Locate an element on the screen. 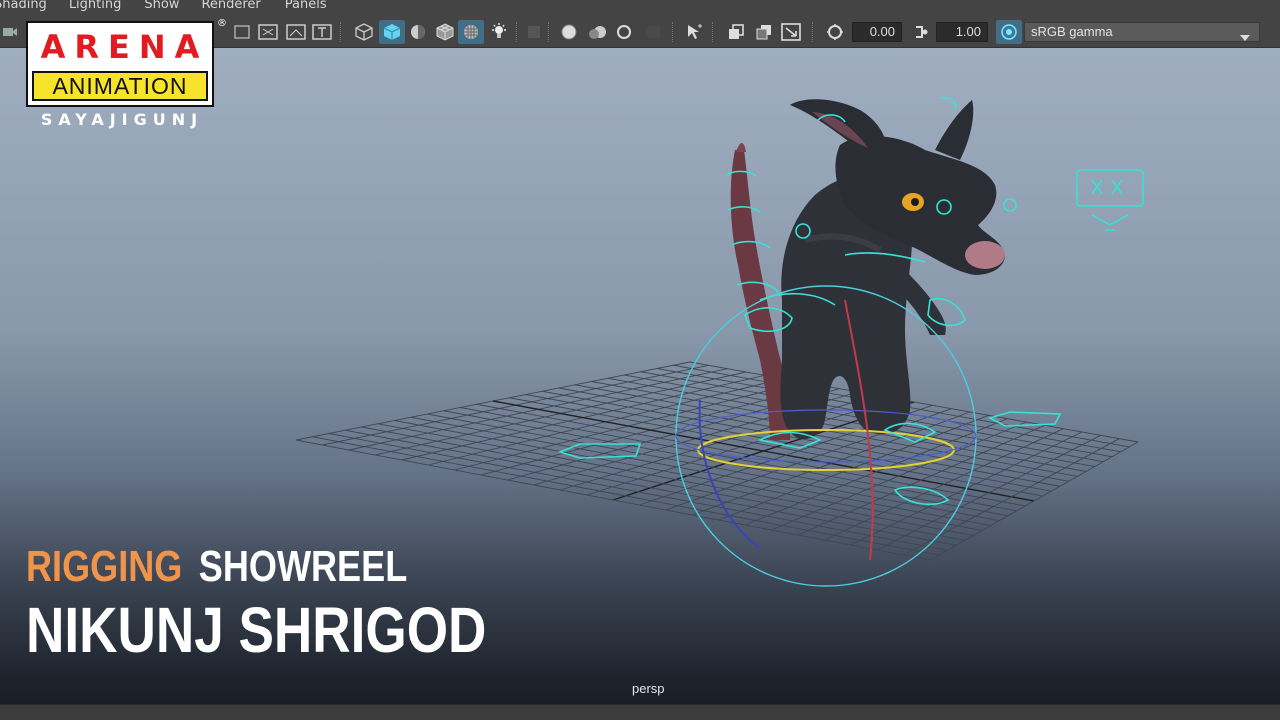 This screenshot has width=1280, height=720. menu-renderer: Renderer is located at coordinates (230, 5).